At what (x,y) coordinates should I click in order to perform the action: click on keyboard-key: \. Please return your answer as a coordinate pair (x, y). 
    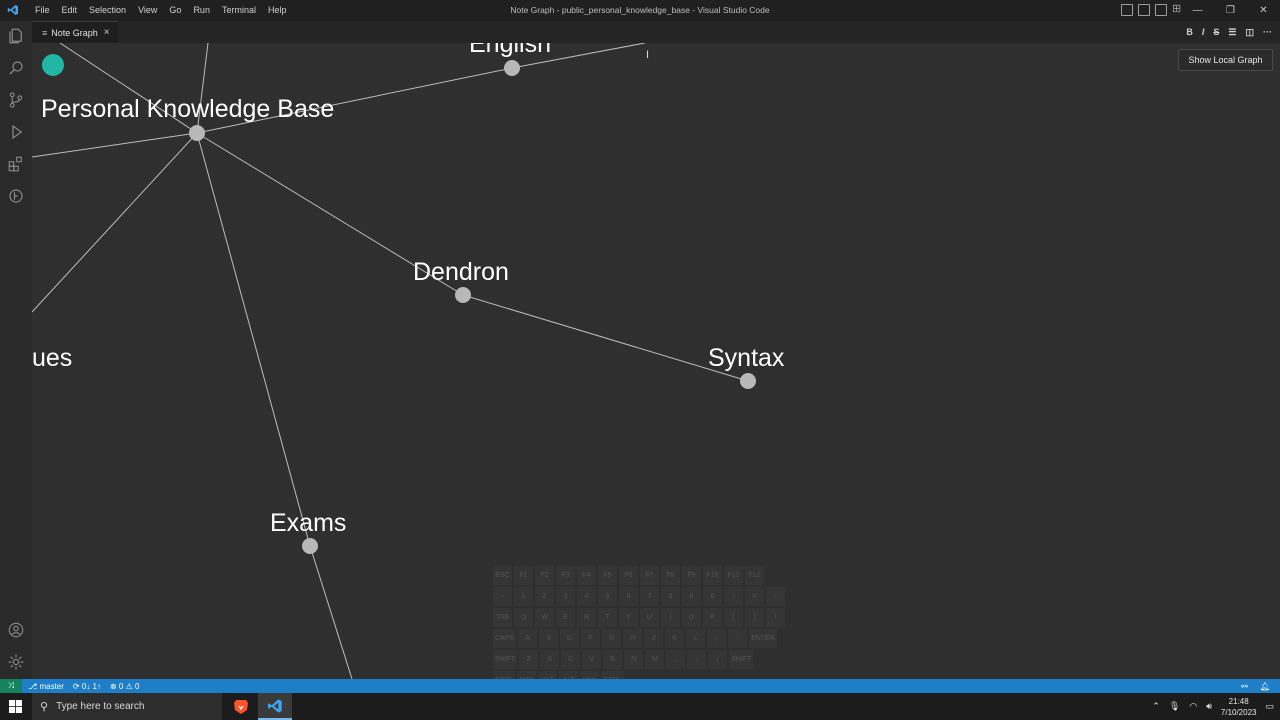
    Looking at the image, I should click on (775, 617).